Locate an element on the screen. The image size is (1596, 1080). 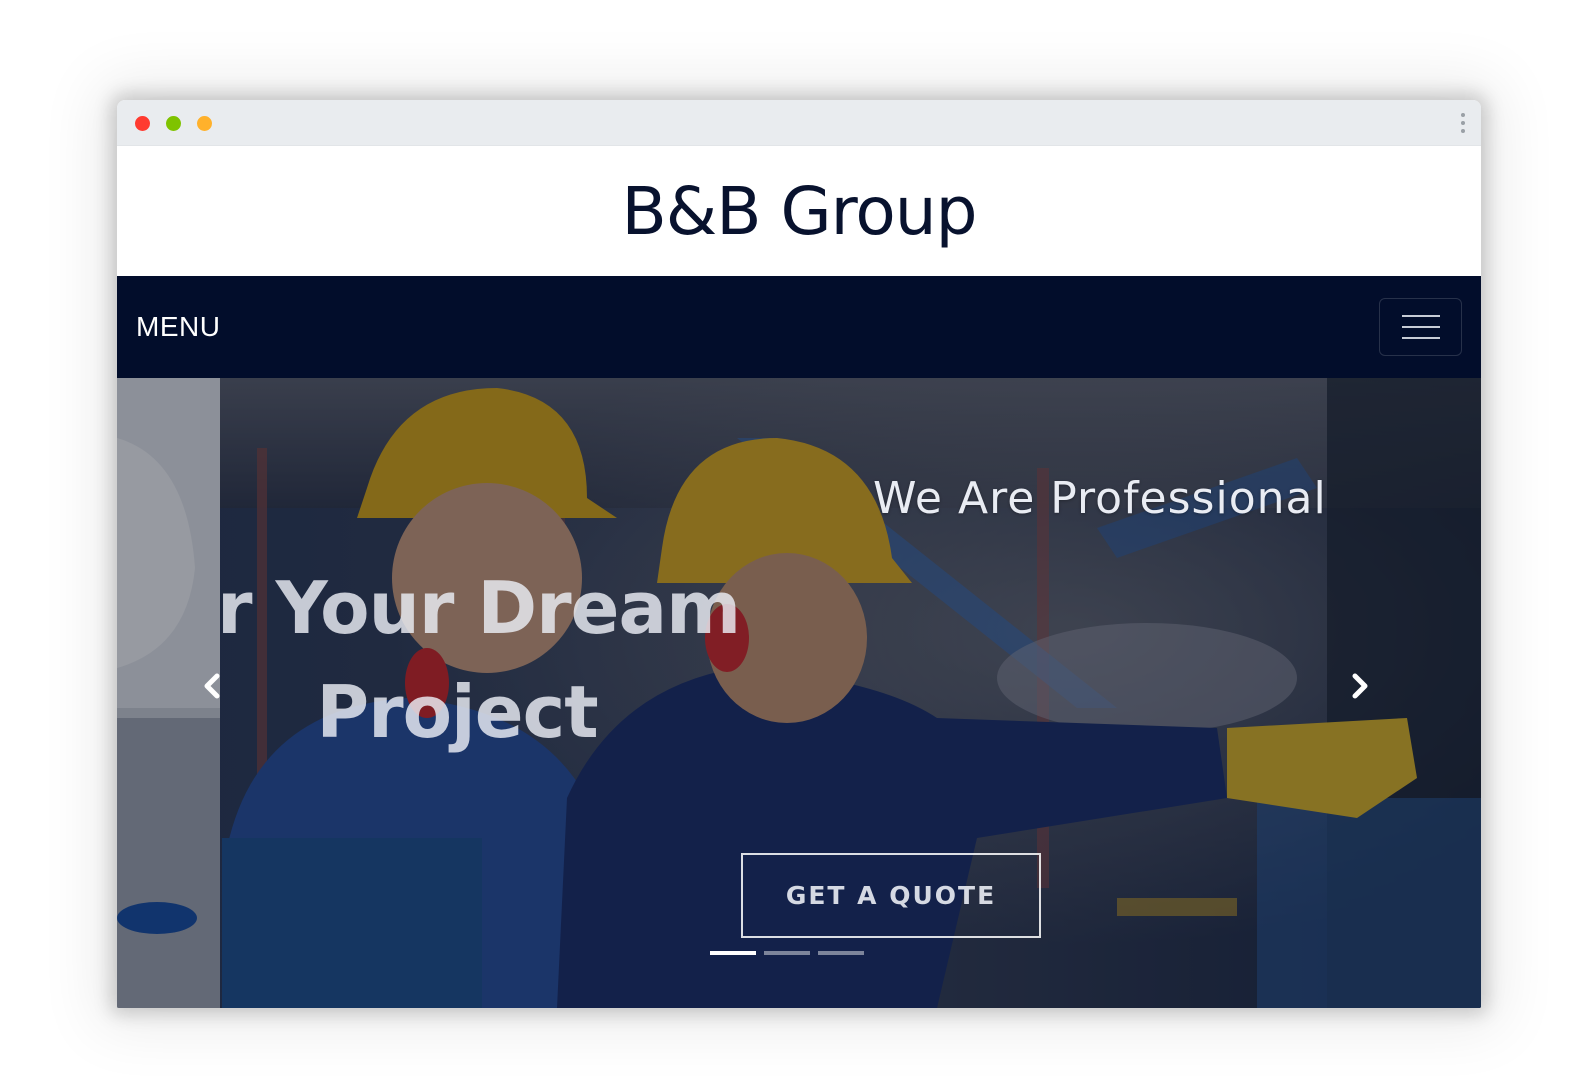
hamburger-icon is located at coordinates (1420, 327).